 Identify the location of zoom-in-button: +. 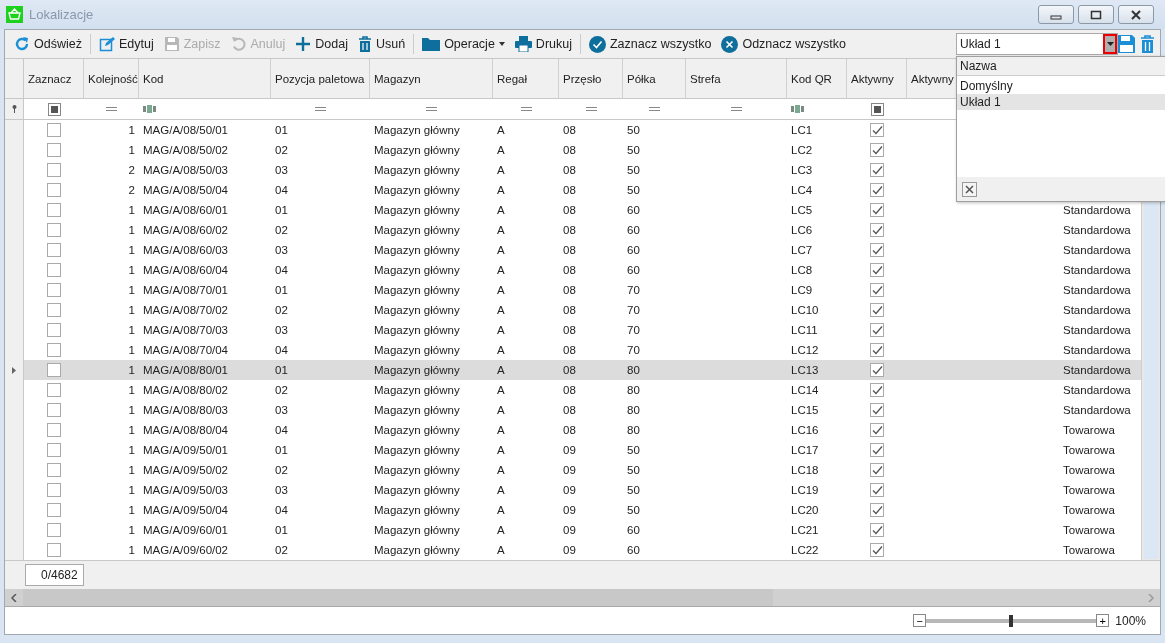
(1103, 620).